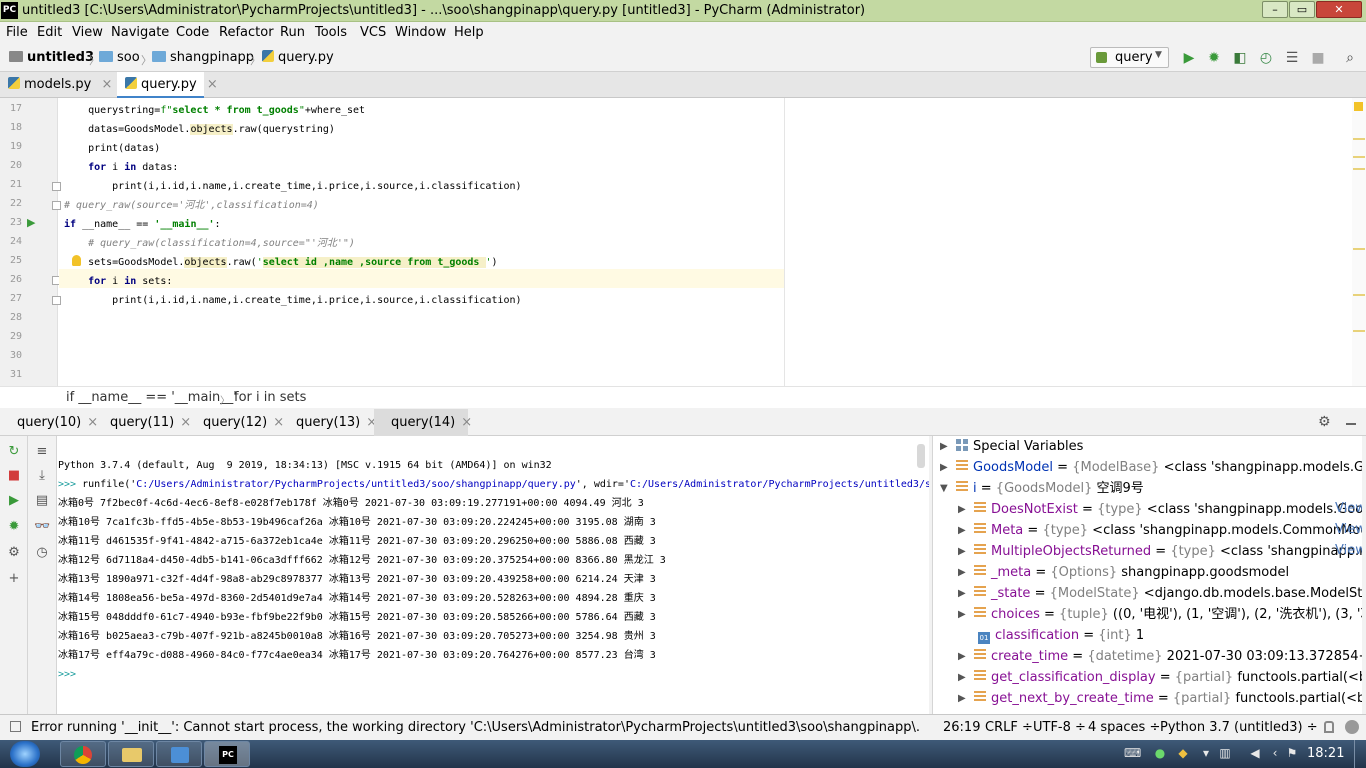 The height and width of the screenshot is (768, 1366). Describe the element at coordinates (42, 527) in the screenshot. I see `show-variables-icon: 👓` at that location.